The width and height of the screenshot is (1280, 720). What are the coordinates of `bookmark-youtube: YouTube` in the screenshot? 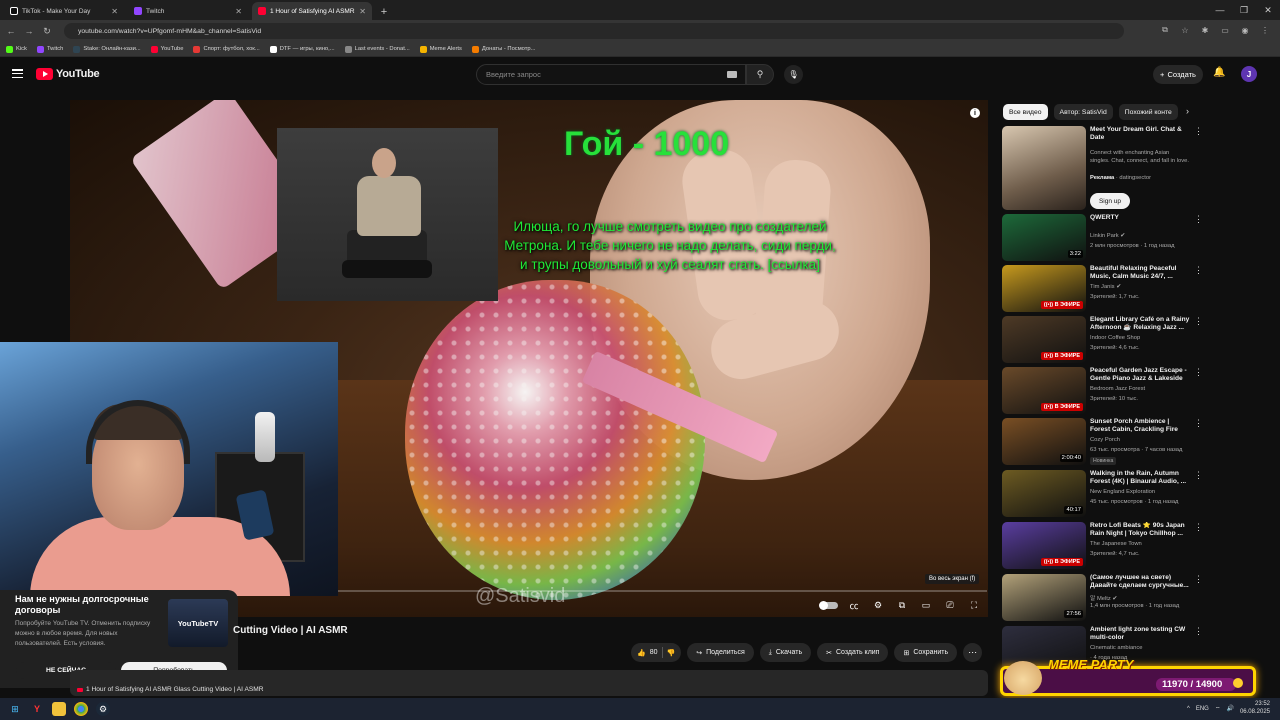 It's located at (166, 49).